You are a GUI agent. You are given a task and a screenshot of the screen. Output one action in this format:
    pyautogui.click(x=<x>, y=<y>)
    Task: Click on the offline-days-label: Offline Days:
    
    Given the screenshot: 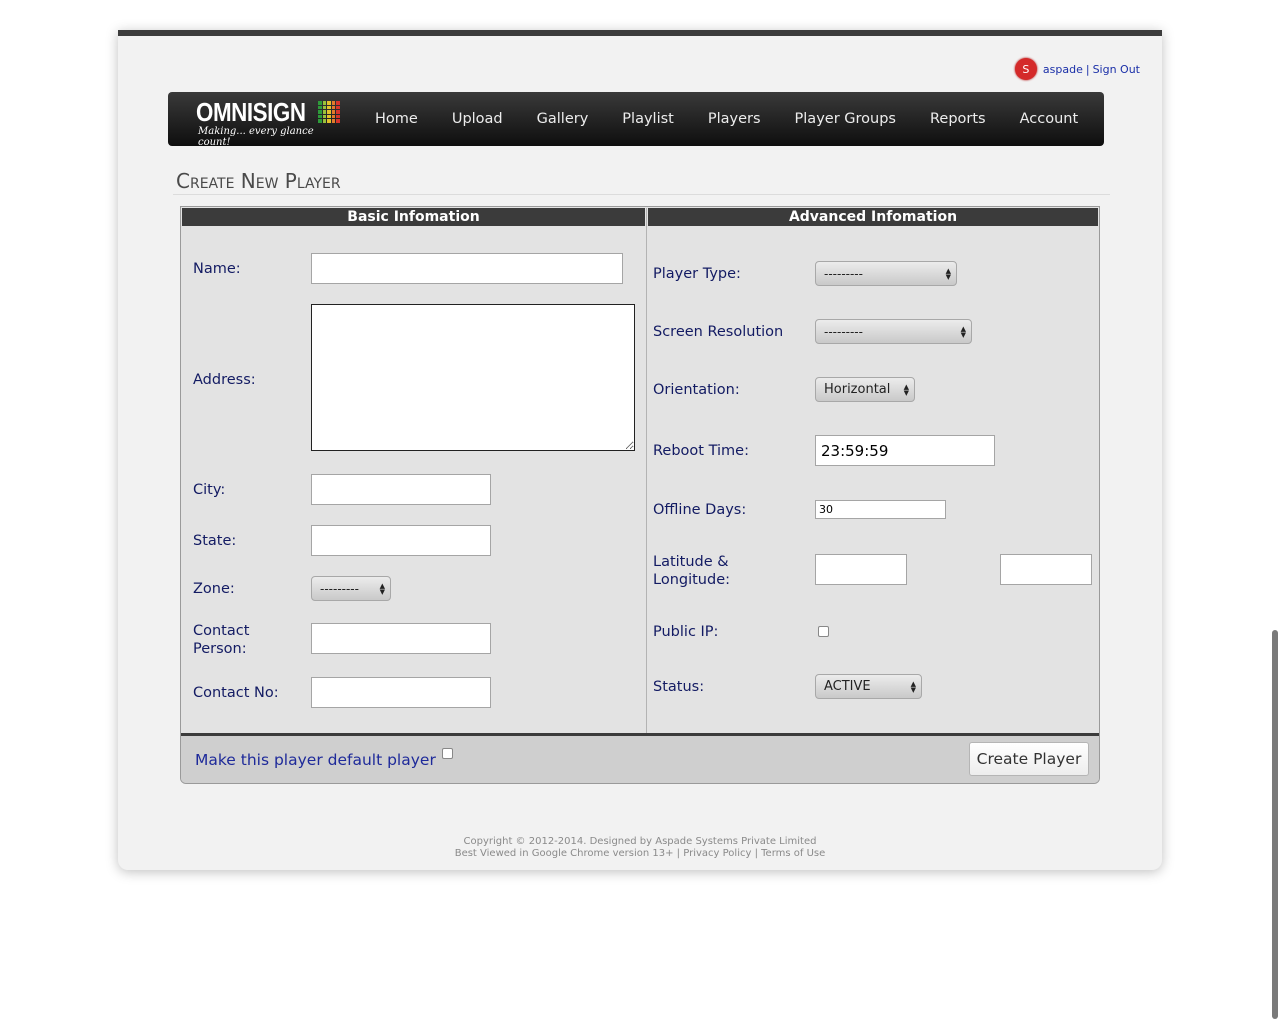 What is the action you would take?
    pyautogui.click(x=700, y=510)
    